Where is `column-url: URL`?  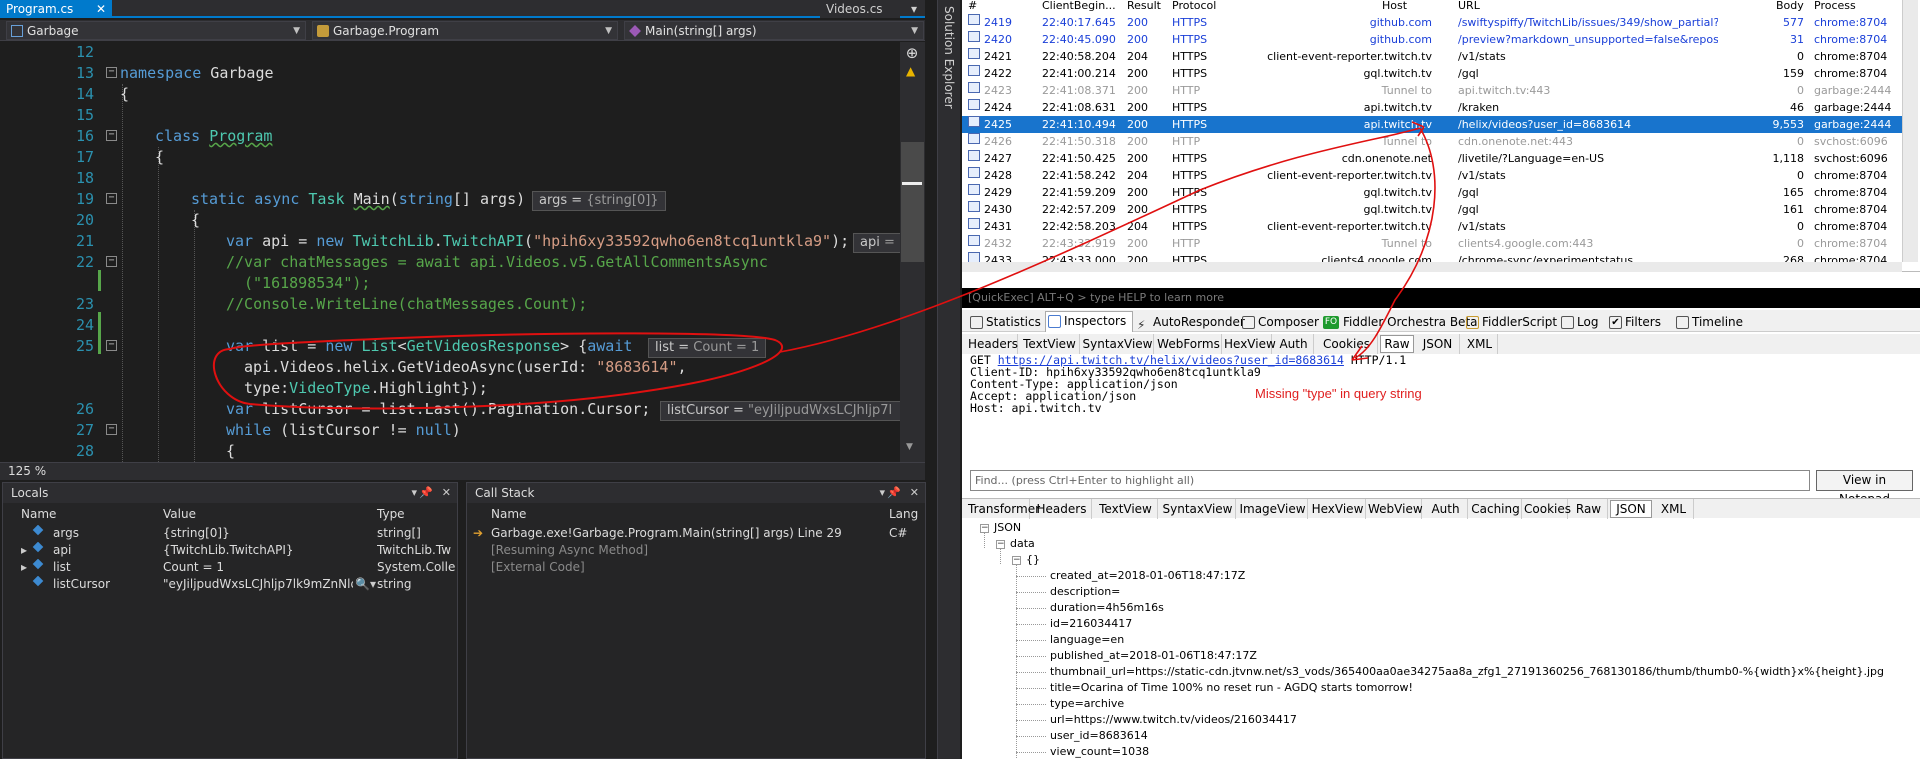
column-url: URL is located at coordinates (1469, 6).